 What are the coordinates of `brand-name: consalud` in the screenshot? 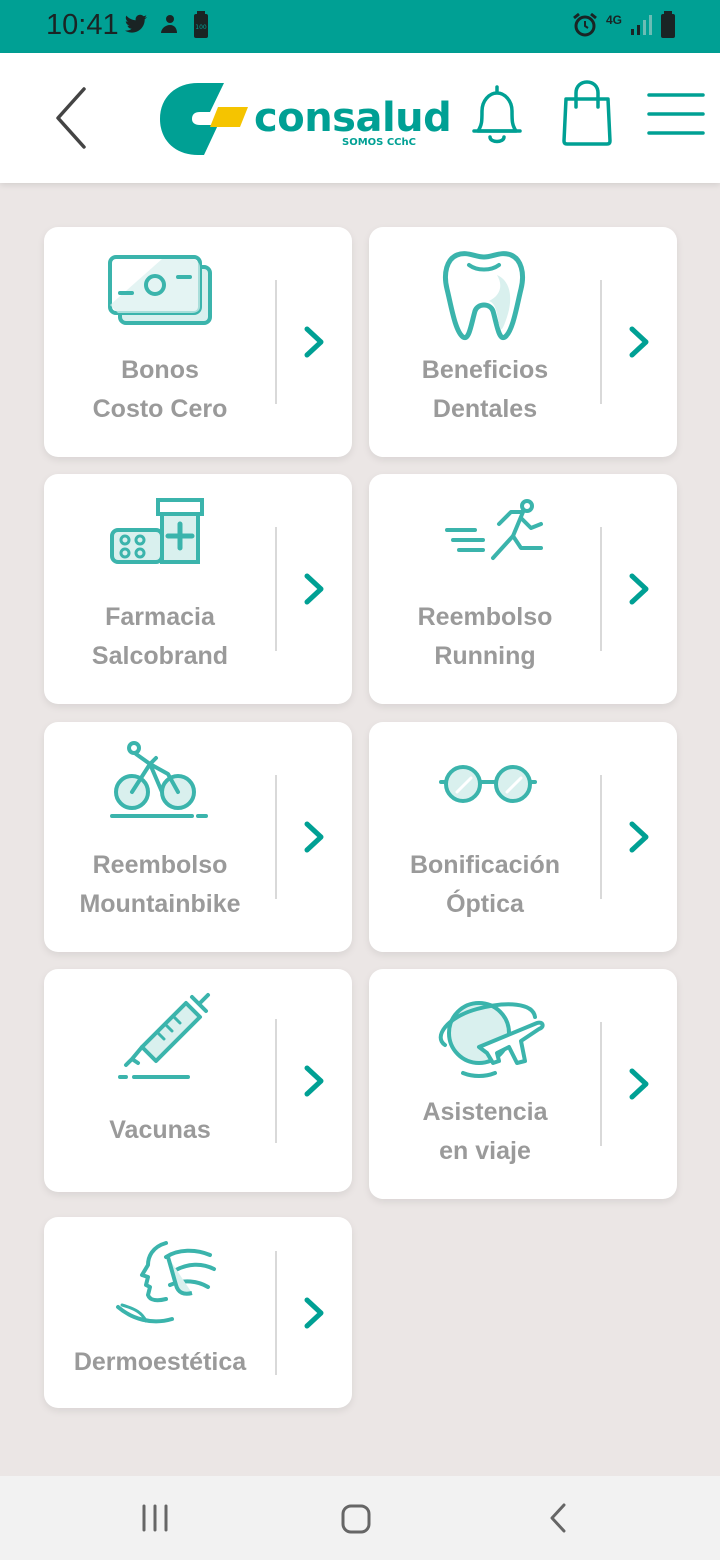 It's located at (353, 118).